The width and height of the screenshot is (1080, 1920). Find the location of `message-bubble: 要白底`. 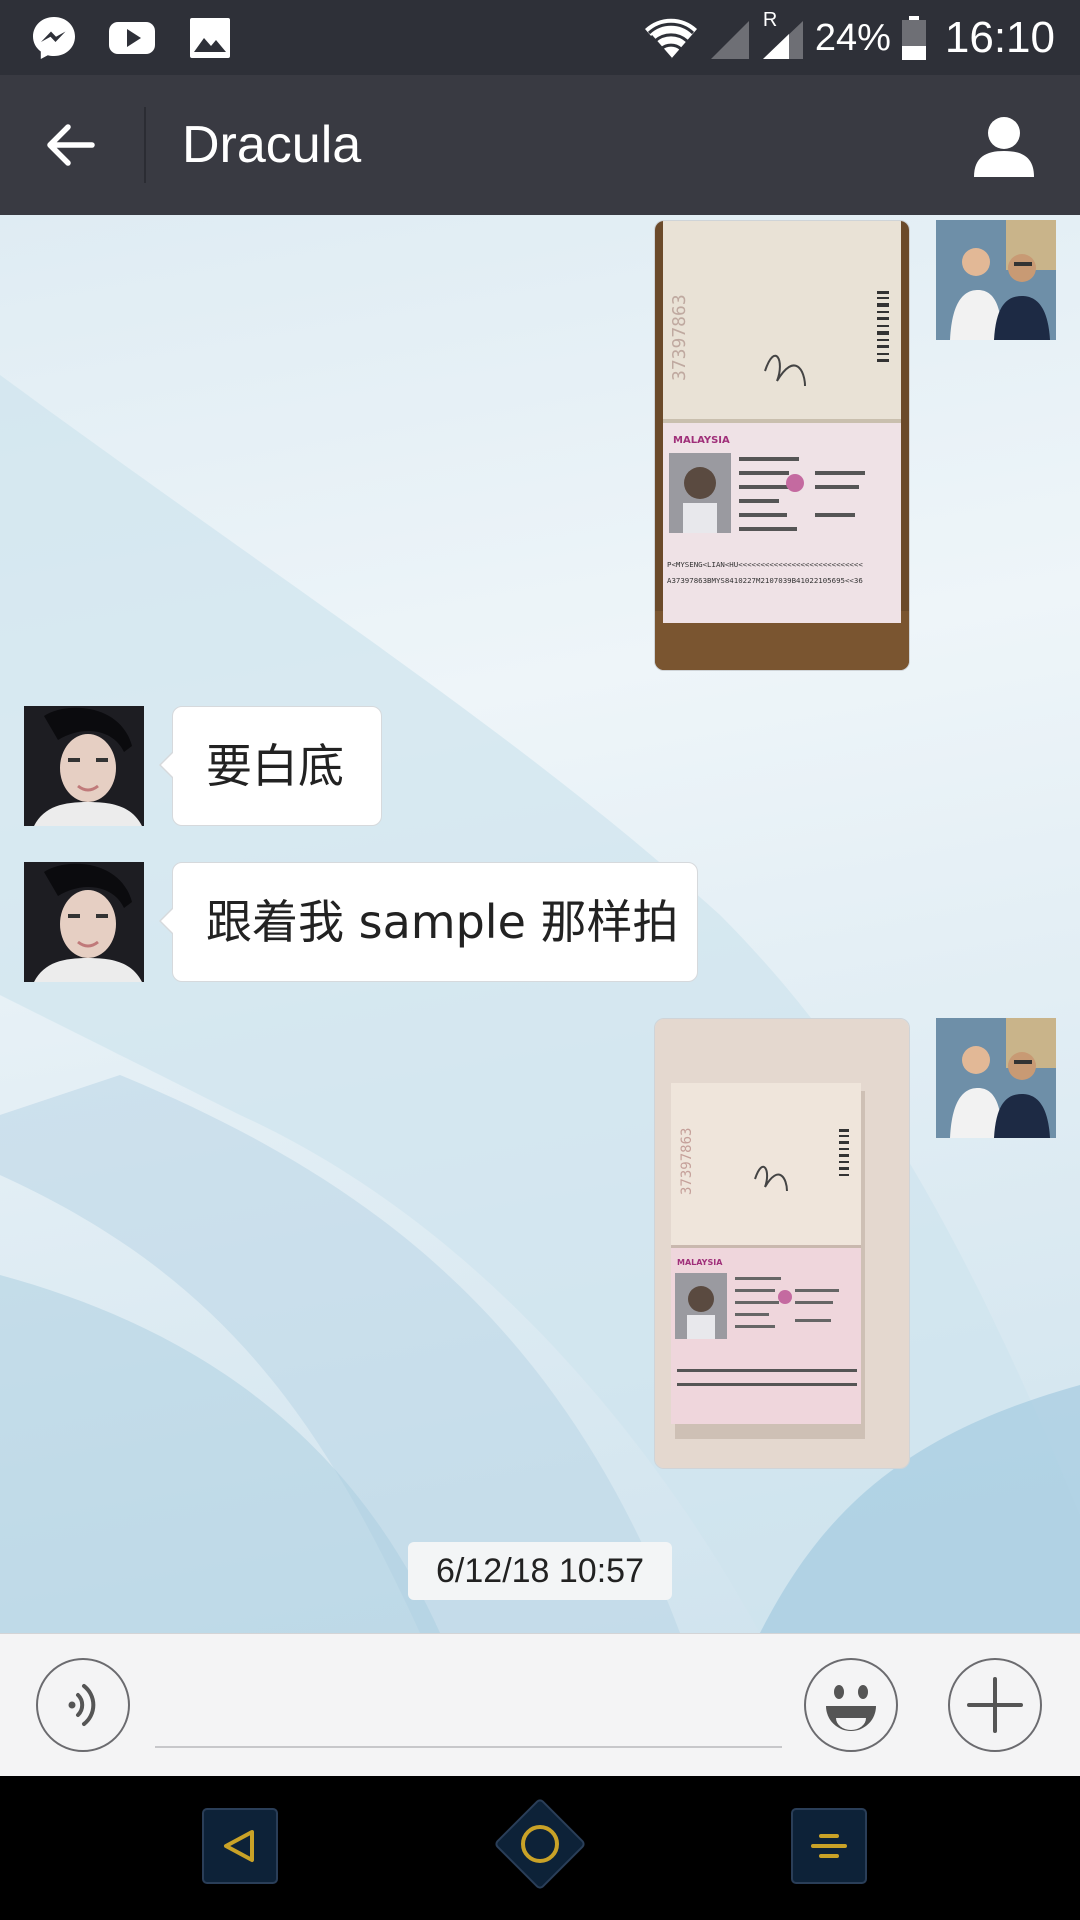

message-bubble: 要白底 is located at coordinates (270, 766).